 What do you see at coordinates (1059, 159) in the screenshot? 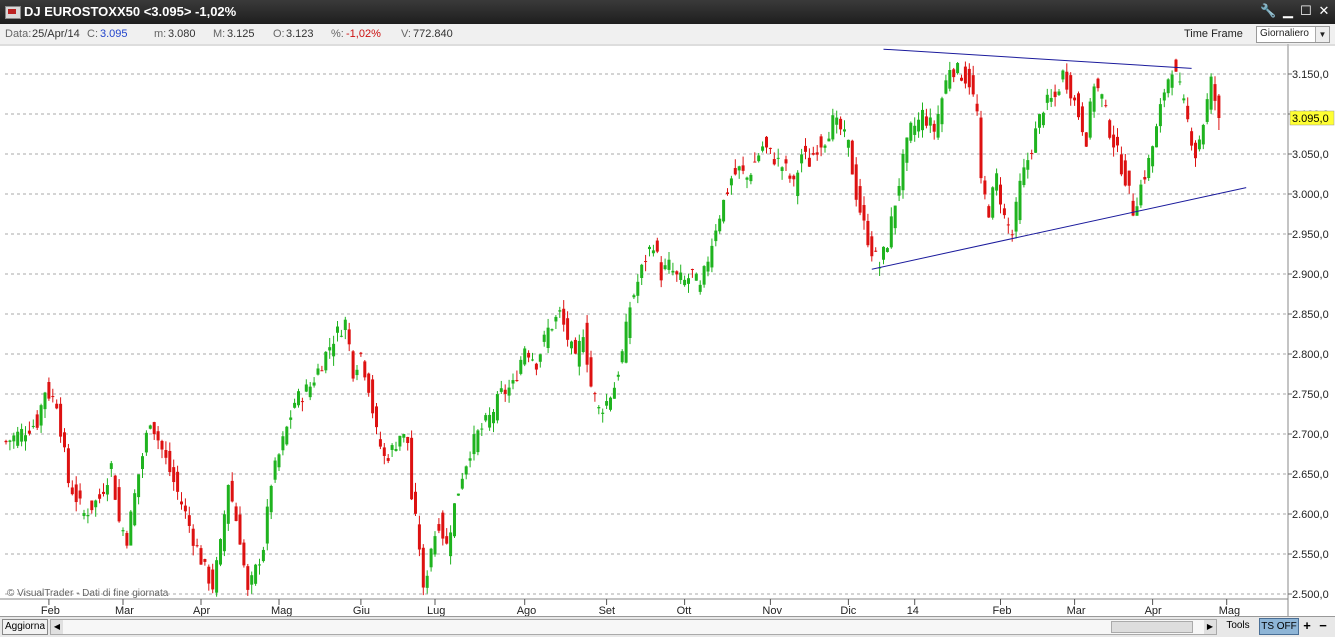
I see `trendlines` at bounding box center [1059, 159].